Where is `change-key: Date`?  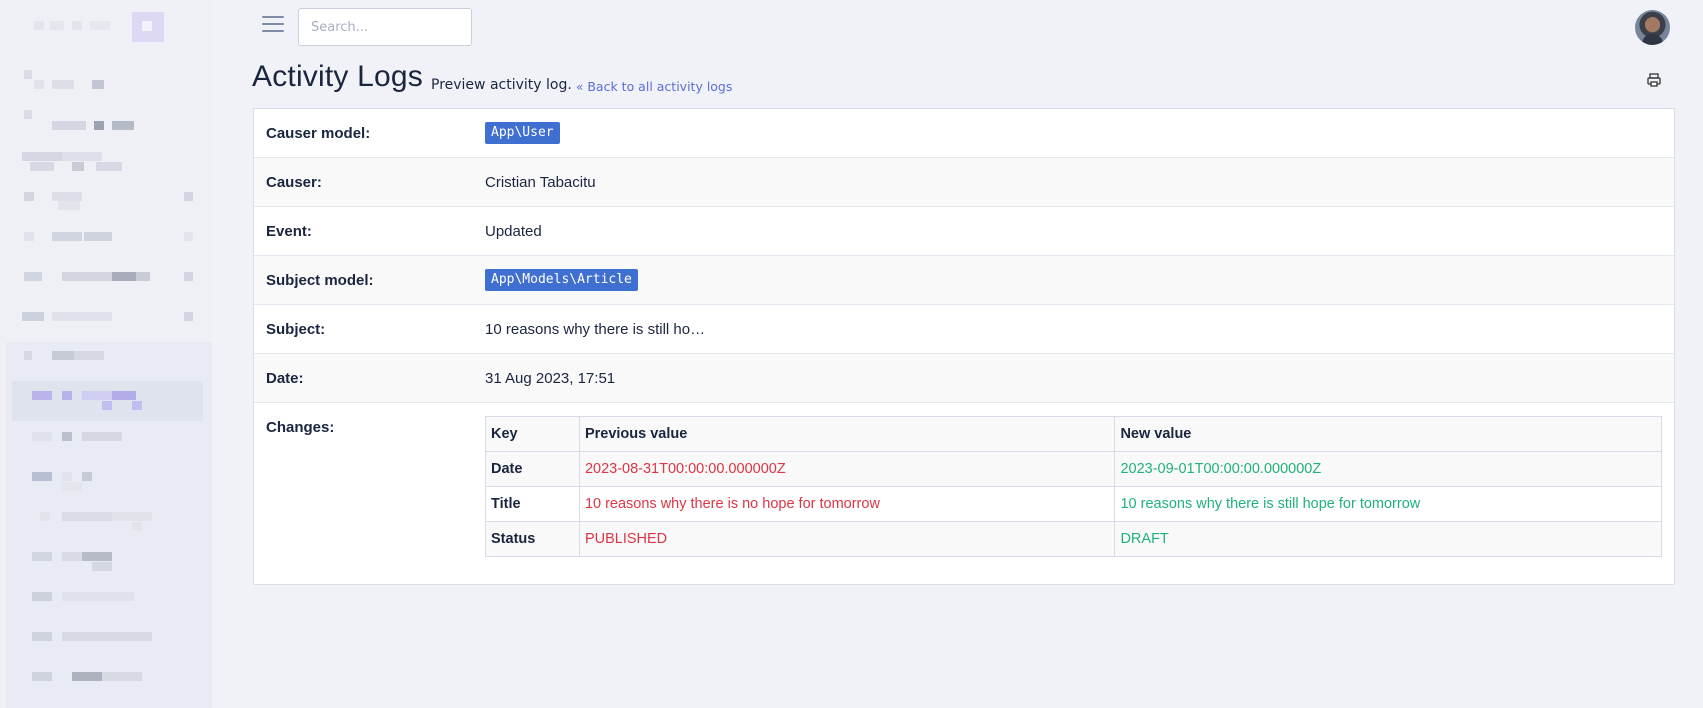
change-key: Date is located at coordinates (532, 469).